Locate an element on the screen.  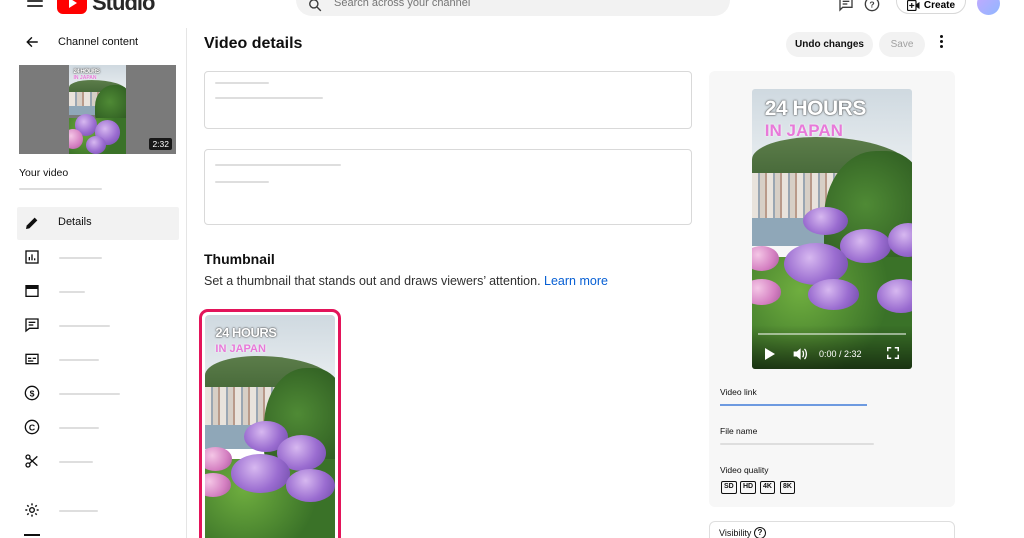
sidebar-item-comments is located at coordinates (99, 325).